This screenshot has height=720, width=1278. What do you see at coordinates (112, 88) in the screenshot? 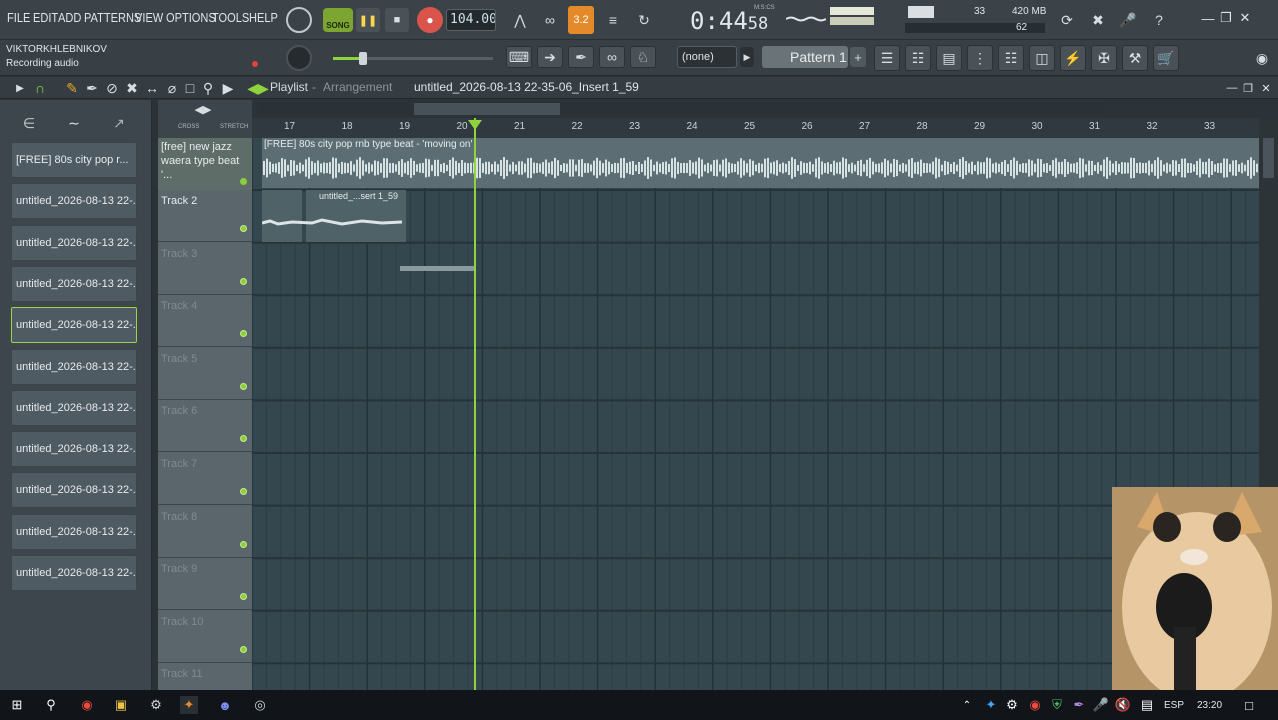
I see `delete-tool: ⊘` at bounding box center [112, 88].